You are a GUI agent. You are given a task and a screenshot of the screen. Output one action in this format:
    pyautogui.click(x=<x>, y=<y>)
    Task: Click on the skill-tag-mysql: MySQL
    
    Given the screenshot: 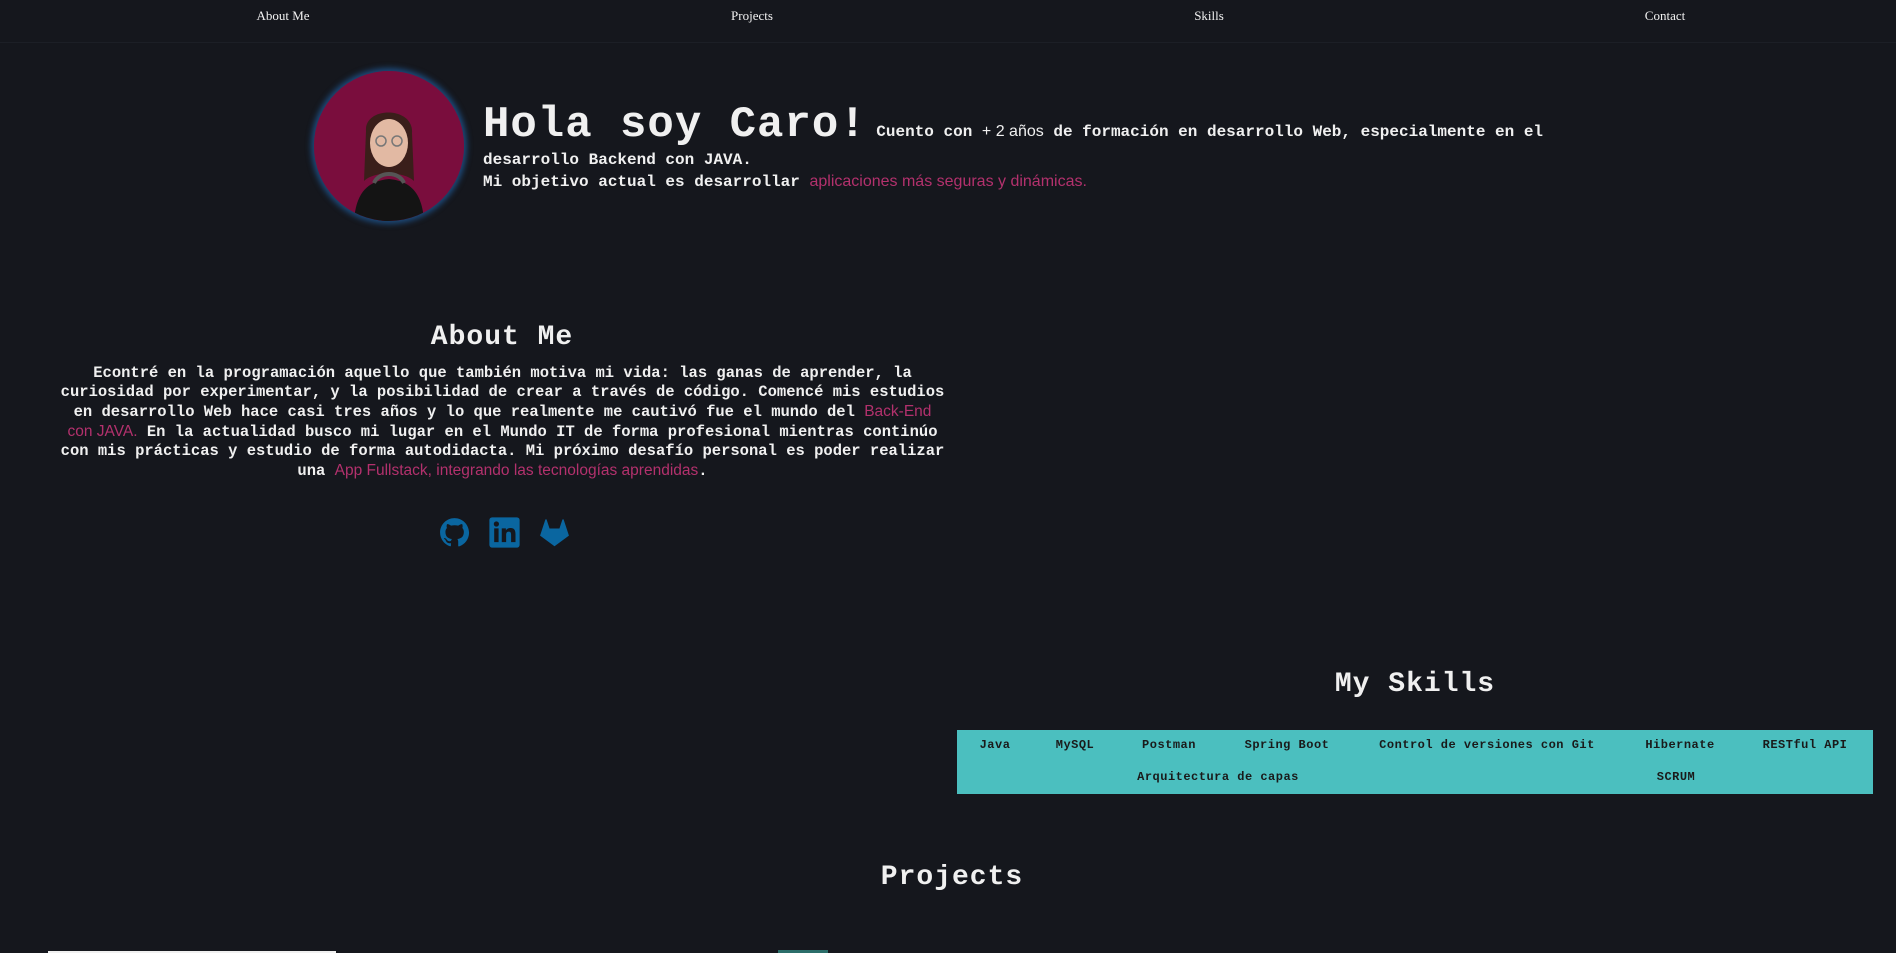 What is the action you would take?
    pyautogui.click(x=1075, y=745)
    